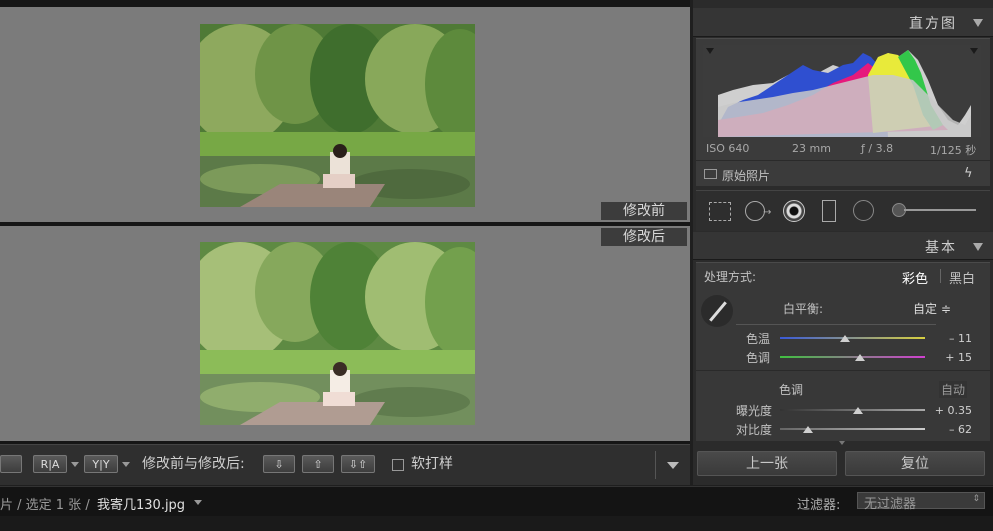 The width and height of the screenshot is (993, 531). I want to click on filter-value: 无过滤器, so click(890, 504).